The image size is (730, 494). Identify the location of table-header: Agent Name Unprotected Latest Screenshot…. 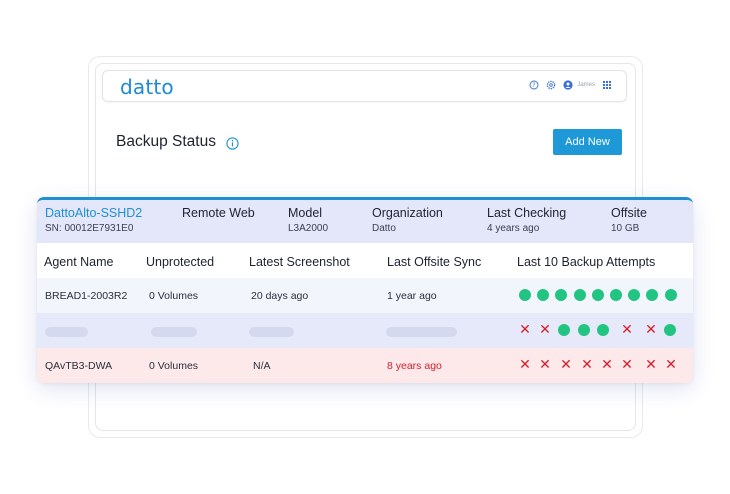
(365, 260).